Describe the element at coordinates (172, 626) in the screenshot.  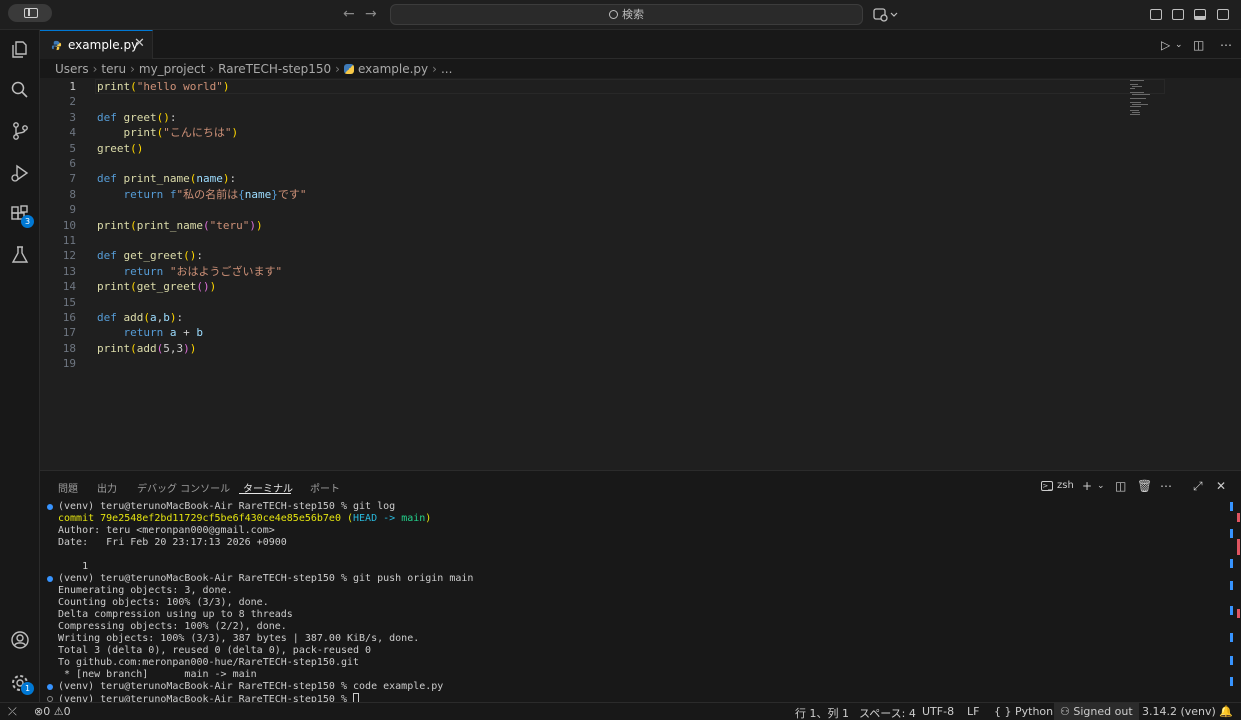
I see `terminal-line: Compressing objects: 100% (2/2), done.` at that location.